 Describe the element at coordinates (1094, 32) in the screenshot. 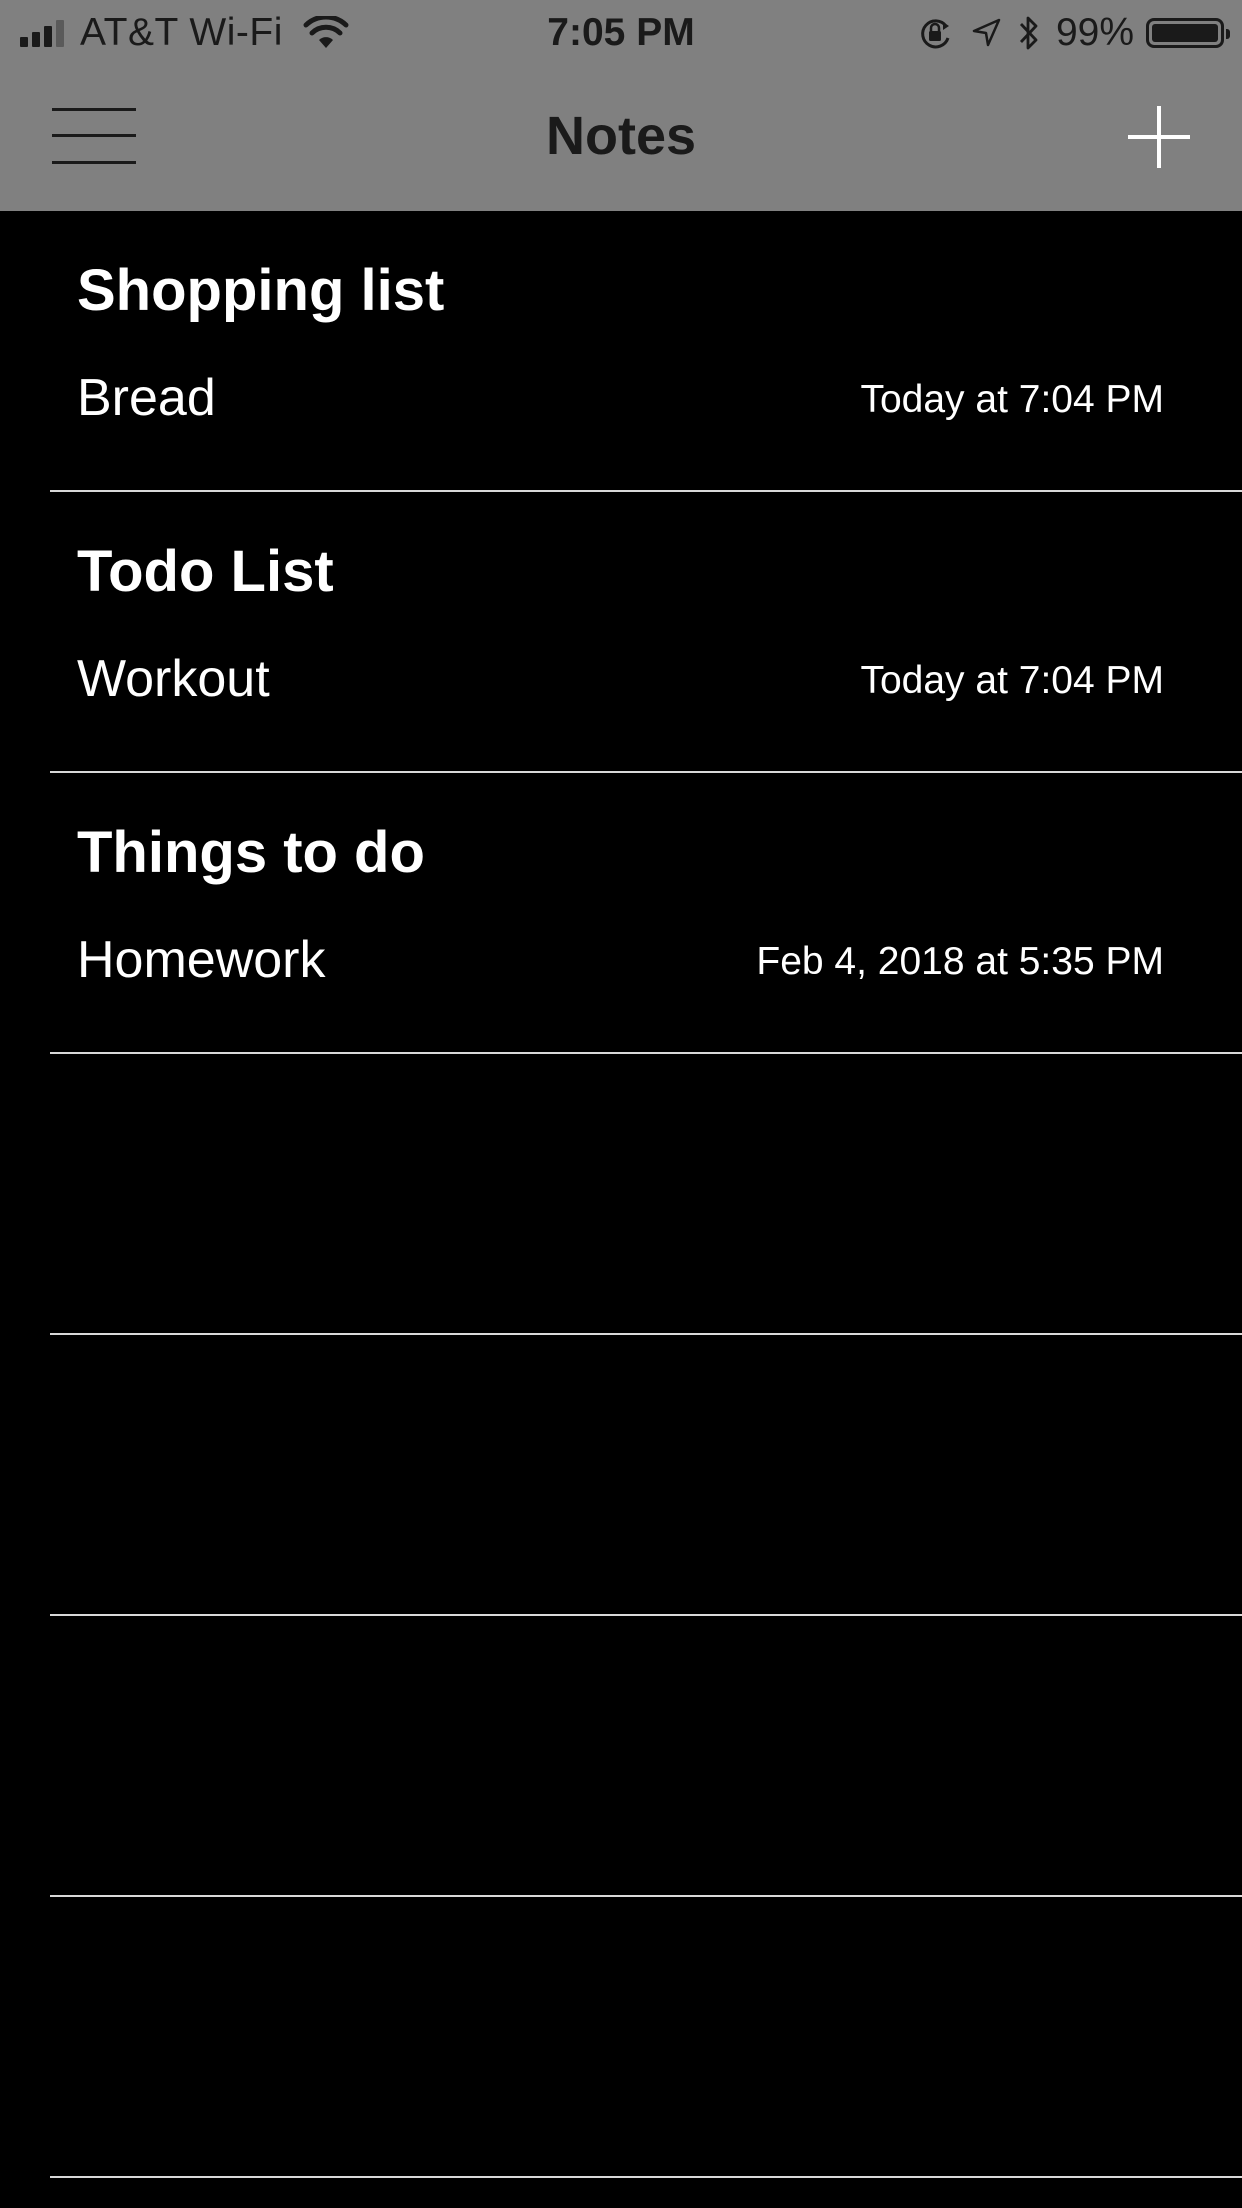

I see `battery-percent: 99%` at that location.